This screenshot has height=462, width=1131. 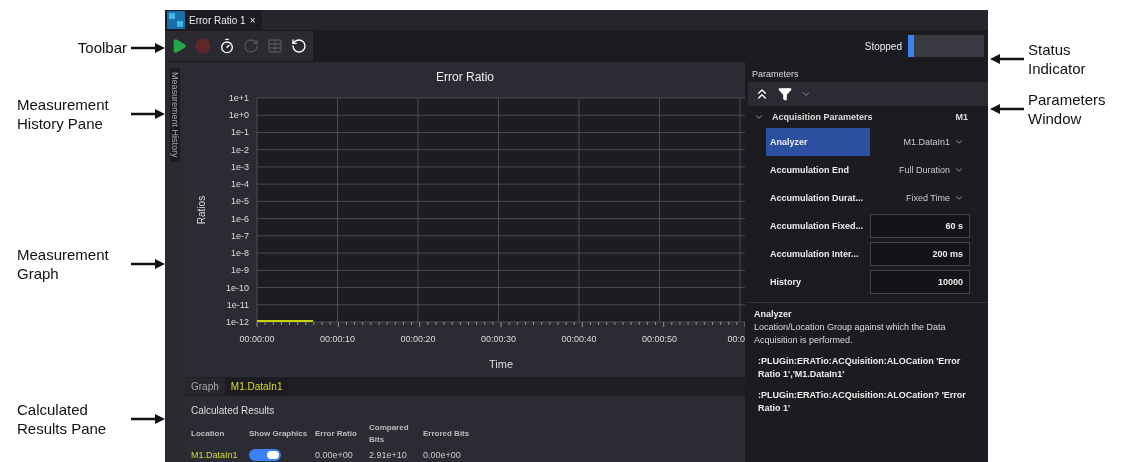 What do you see at coordinates (920, 142) in the screenshot?
I see `parameter-dropdown: M1.DataIn1` at bounding box center [920, 142].